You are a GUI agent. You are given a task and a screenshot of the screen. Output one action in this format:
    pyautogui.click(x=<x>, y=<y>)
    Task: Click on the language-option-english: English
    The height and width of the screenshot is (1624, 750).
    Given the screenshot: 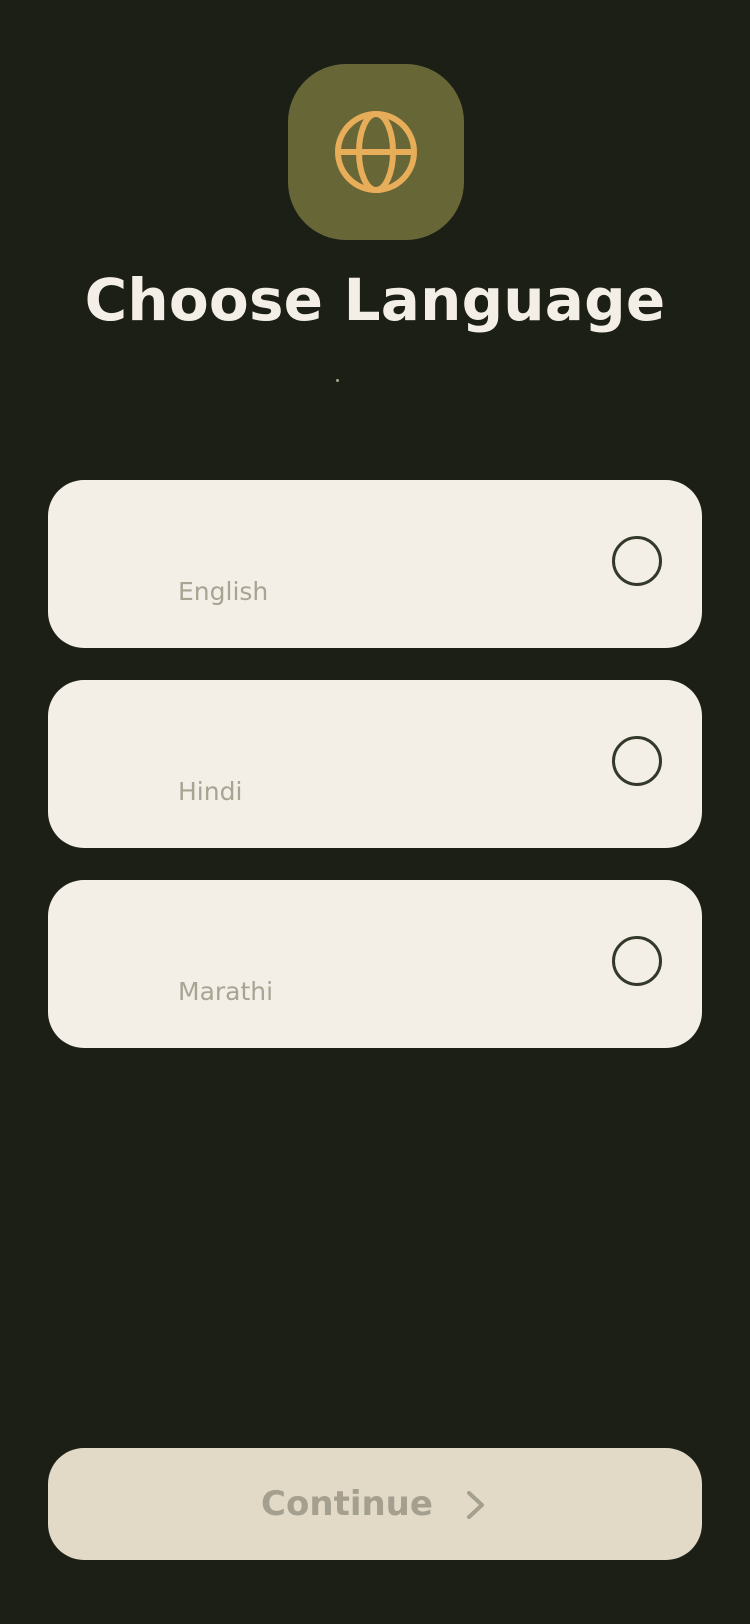 What is the action you would take?
    pyautogui.click(x=375, y=564)
    